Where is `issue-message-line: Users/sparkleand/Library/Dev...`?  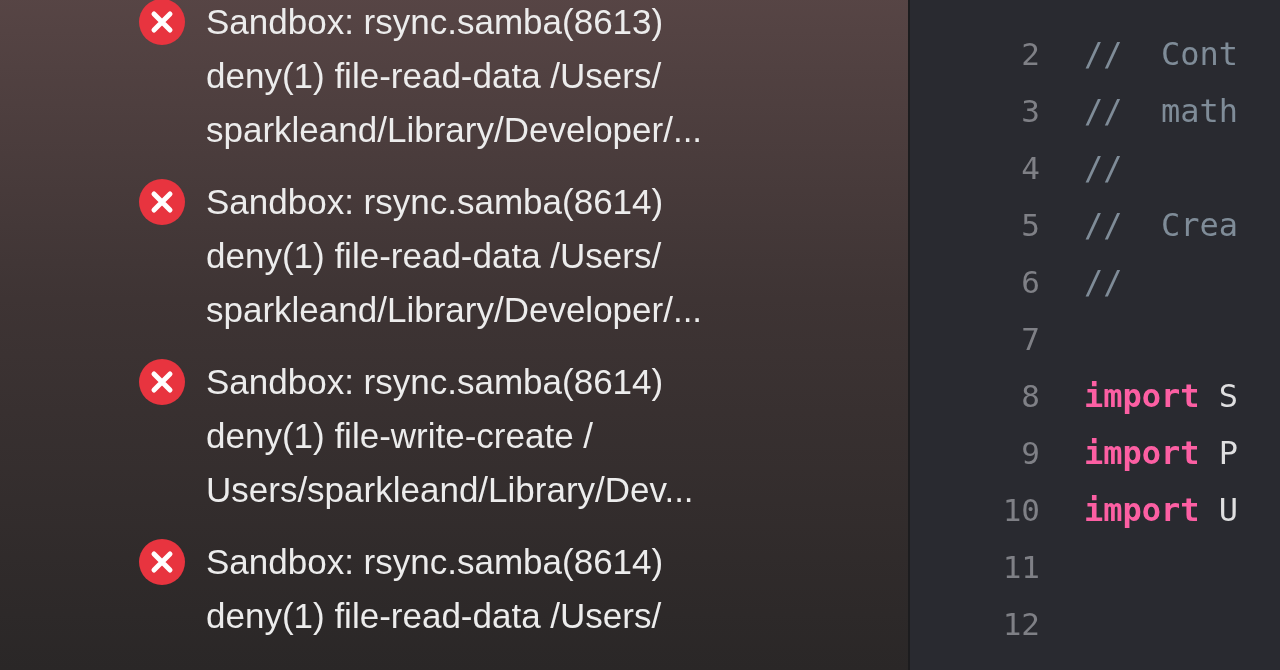 issue-message-line: Users/sparkleand/Library/Dev... is located at coordinates (450, 490).